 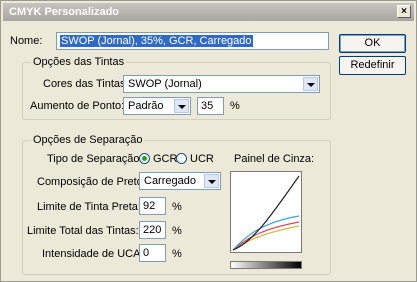 What do you see at coordinates (26, 41) in the screenshot?
I see `name-label: Nome:` at bounding box center [26, 41].